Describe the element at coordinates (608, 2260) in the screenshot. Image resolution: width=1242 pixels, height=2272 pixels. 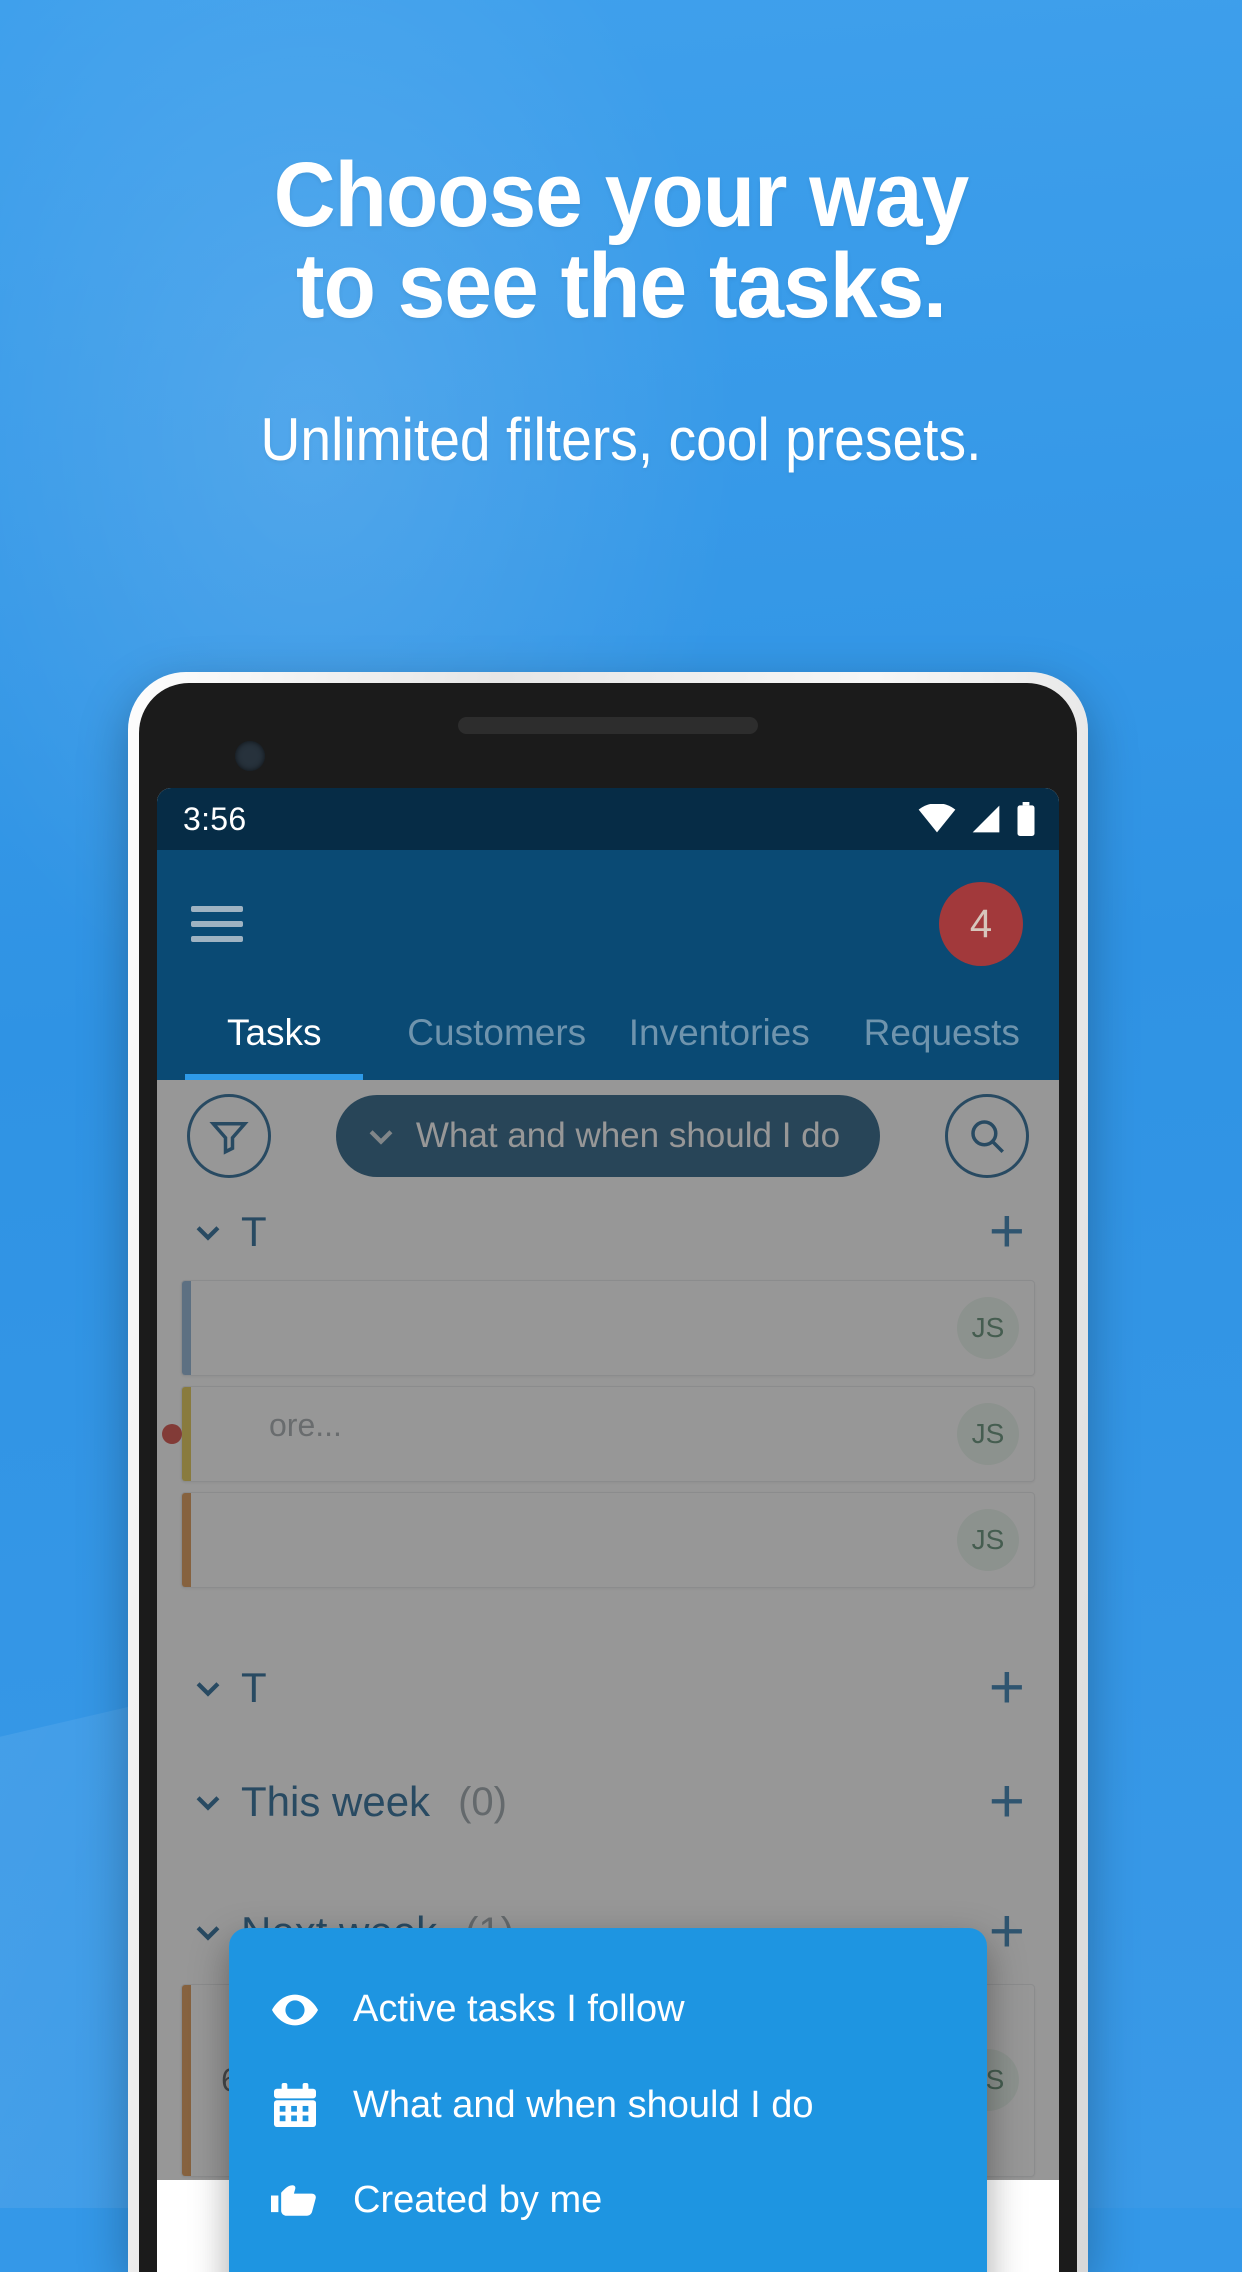
I see `menu-item-active-tasks-assigned-to-me: Active tasks assigned to me` at that location.